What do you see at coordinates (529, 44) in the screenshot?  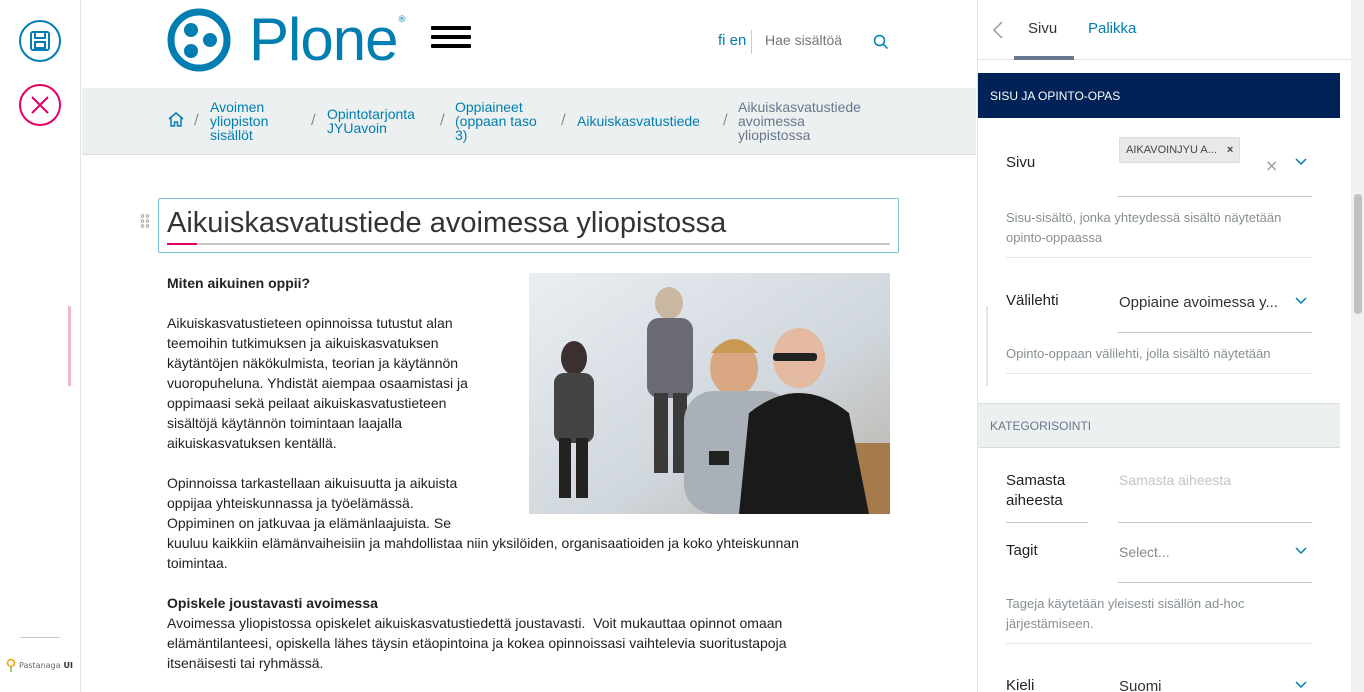 I see `site-header: Plone ® fi en` at bounding box center [529, 44].